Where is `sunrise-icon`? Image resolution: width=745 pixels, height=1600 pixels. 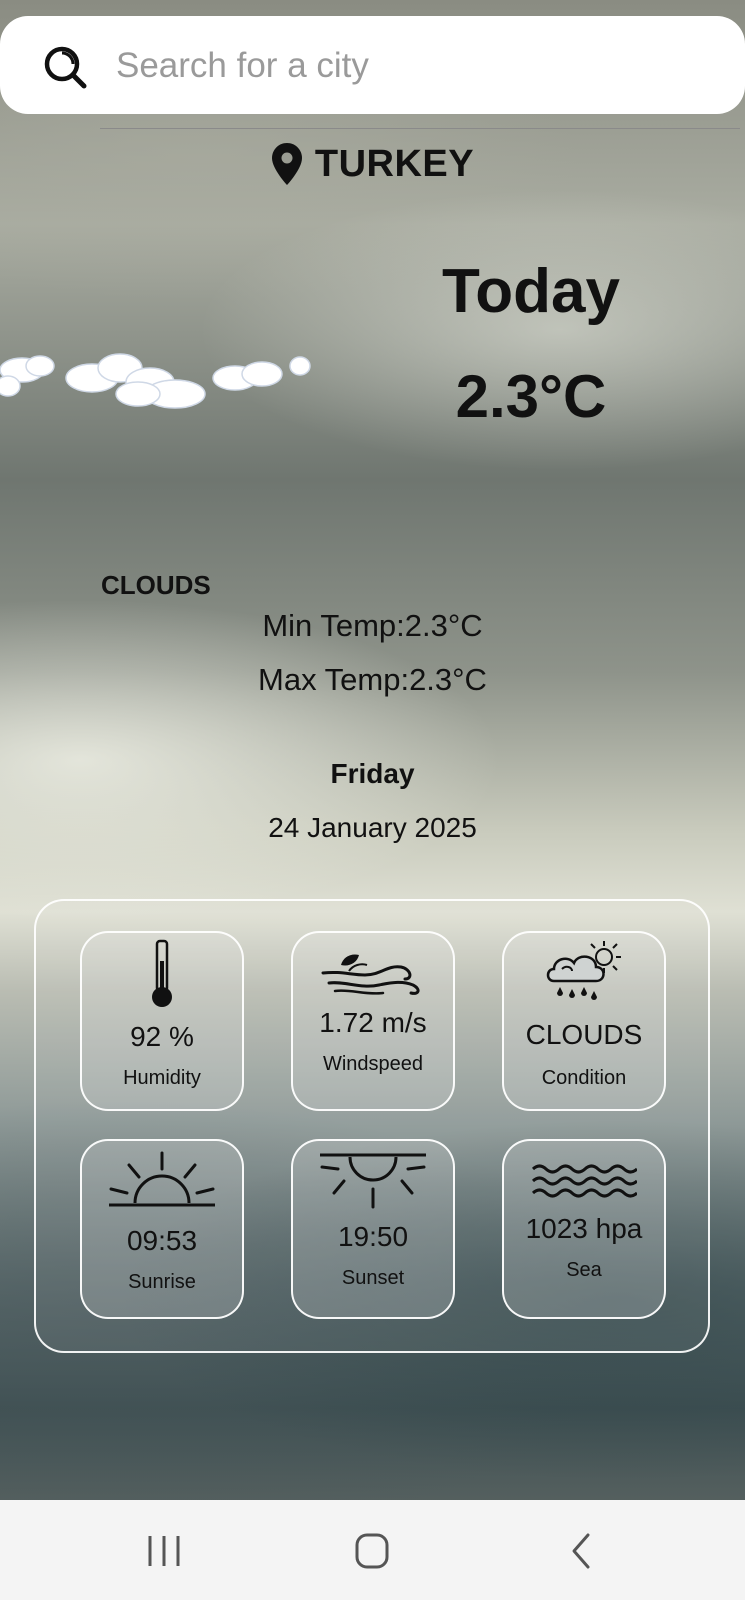 sunrise-icon is located at coordinates (162, 1179).